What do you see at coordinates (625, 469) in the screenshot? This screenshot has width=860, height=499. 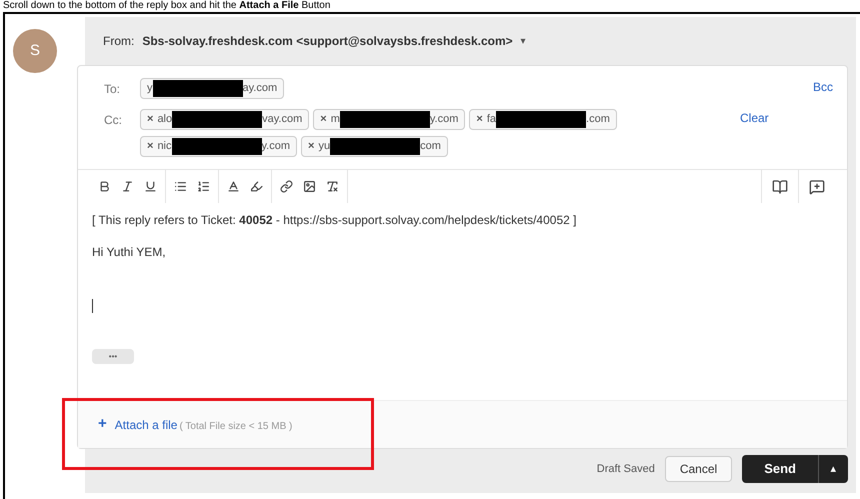 I see `draft-status: Draft Saved` at bounding box center [625, 469].